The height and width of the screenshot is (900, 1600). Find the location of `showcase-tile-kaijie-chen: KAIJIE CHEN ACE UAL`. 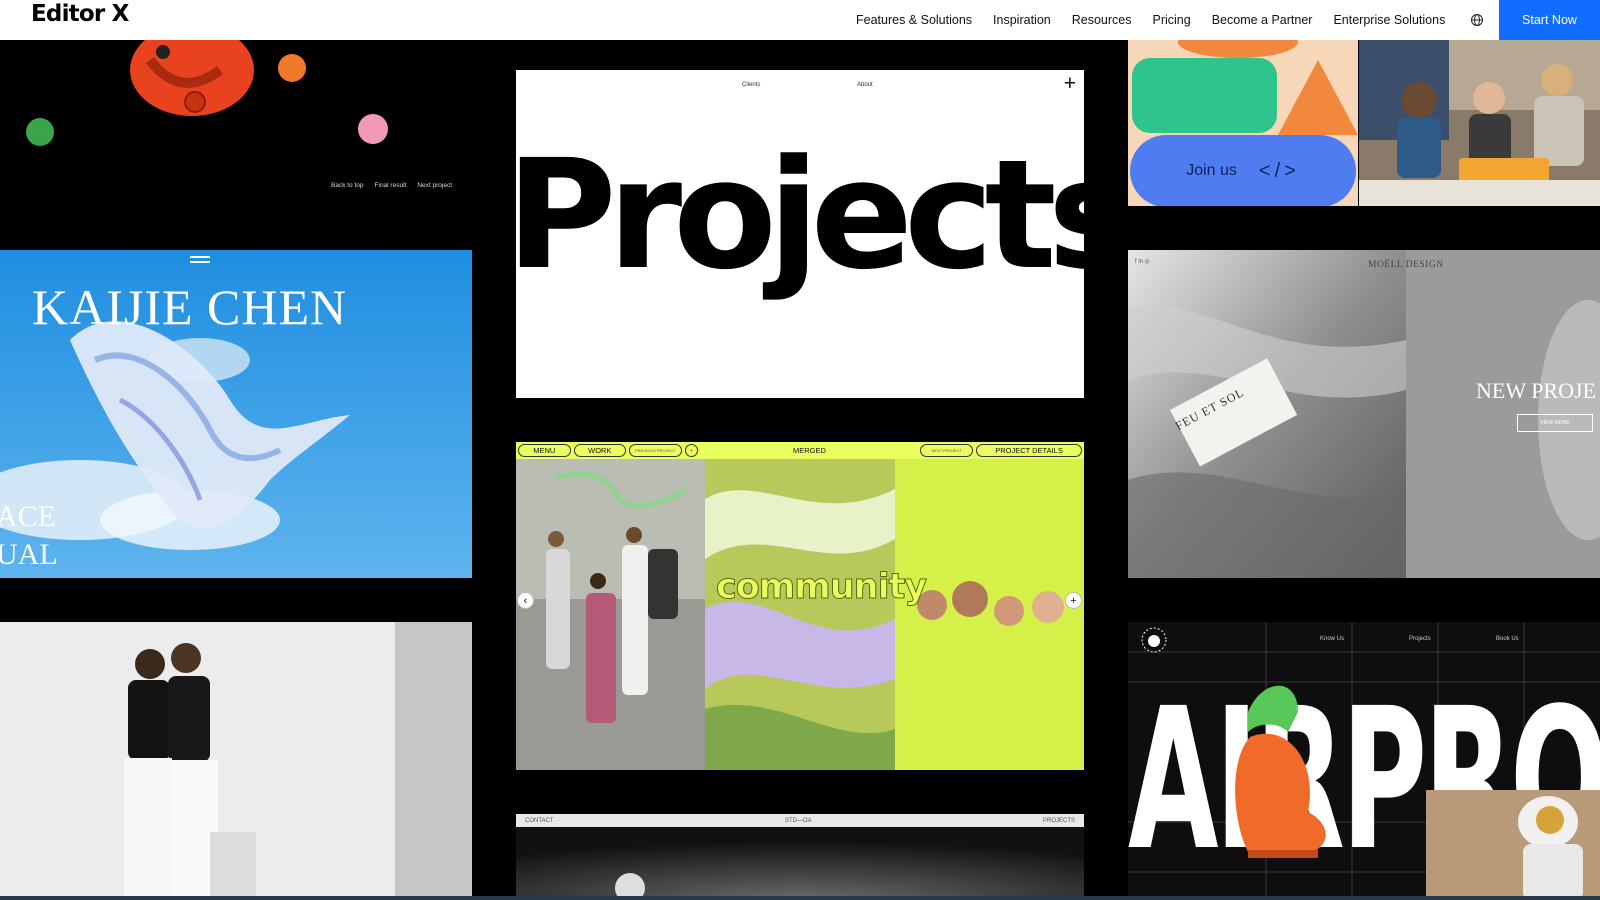

showcase-tile-kaijie-chen: KAIJIE CHEN ACE UAL is located at coordinates (236, 414).